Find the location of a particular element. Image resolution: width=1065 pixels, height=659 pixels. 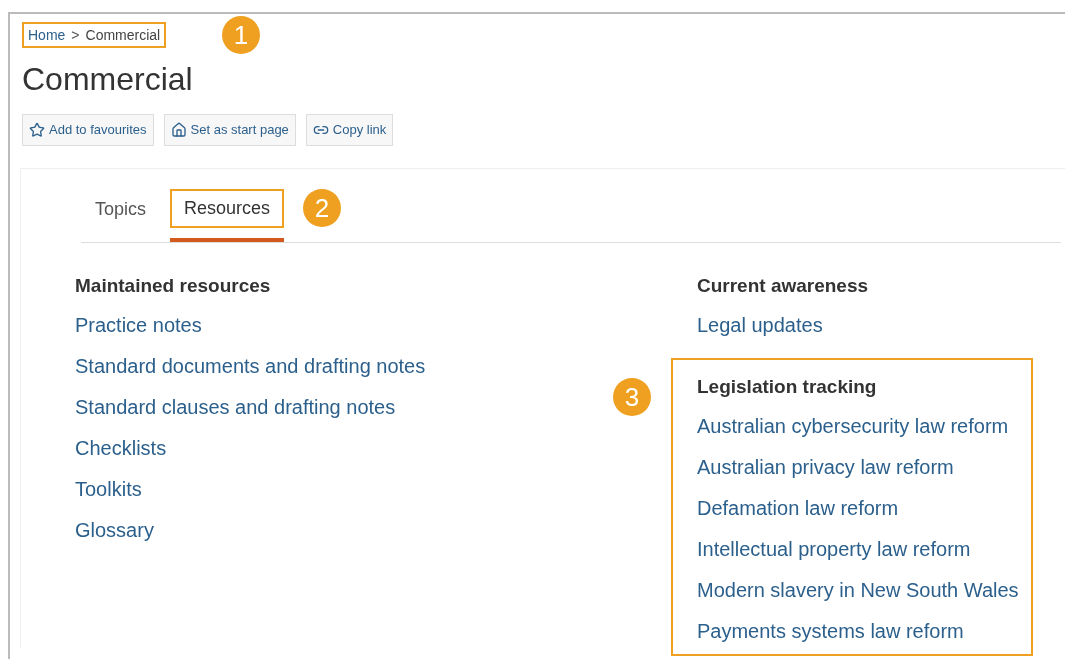

section-heading: Maintained resources is located at coordinates (173, 286).